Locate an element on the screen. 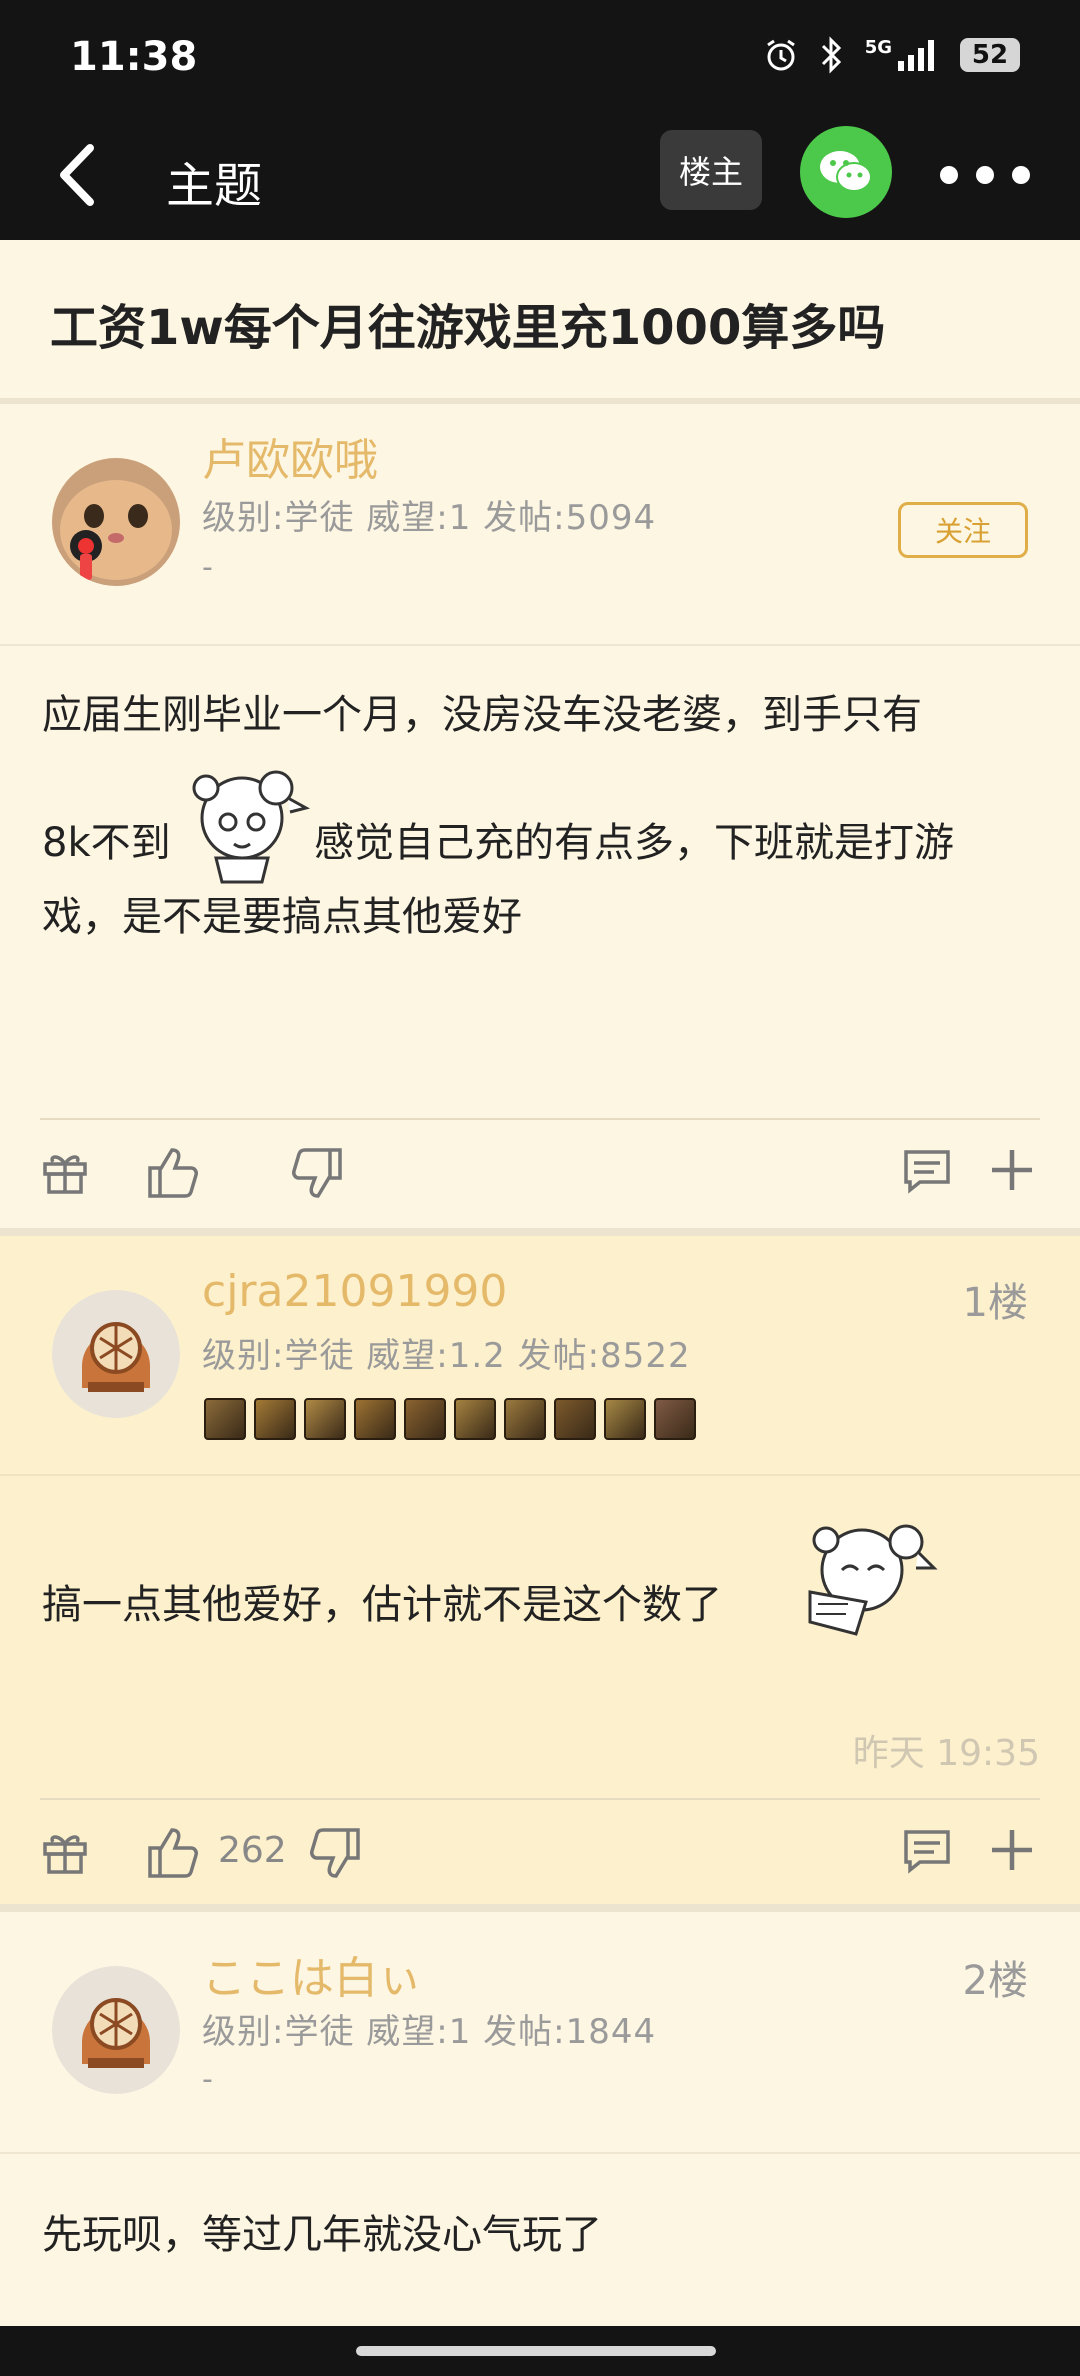 The width and height of the screenshot is (1080, 2376). post-action-bar is located at coordinates (540, 1170).